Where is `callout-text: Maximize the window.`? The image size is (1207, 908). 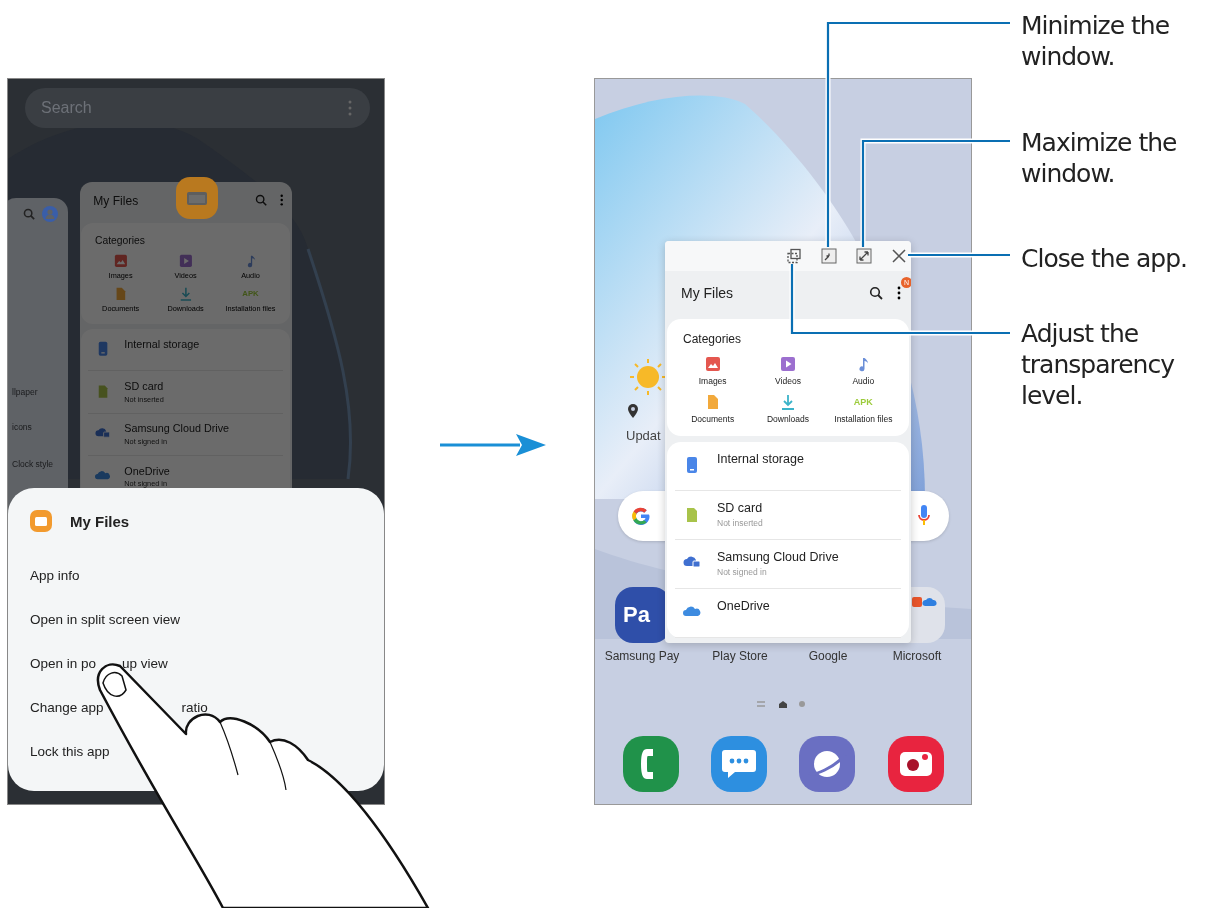
callout-text: Maximize the window. is located at coordinates (1099, 158).